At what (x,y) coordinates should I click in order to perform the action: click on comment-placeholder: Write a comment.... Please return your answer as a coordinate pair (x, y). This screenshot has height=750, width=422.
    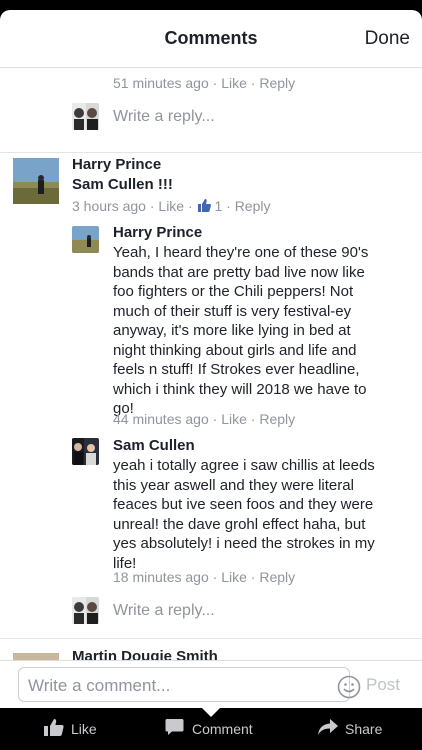
    Looking at the image, I should click on (99, 685).